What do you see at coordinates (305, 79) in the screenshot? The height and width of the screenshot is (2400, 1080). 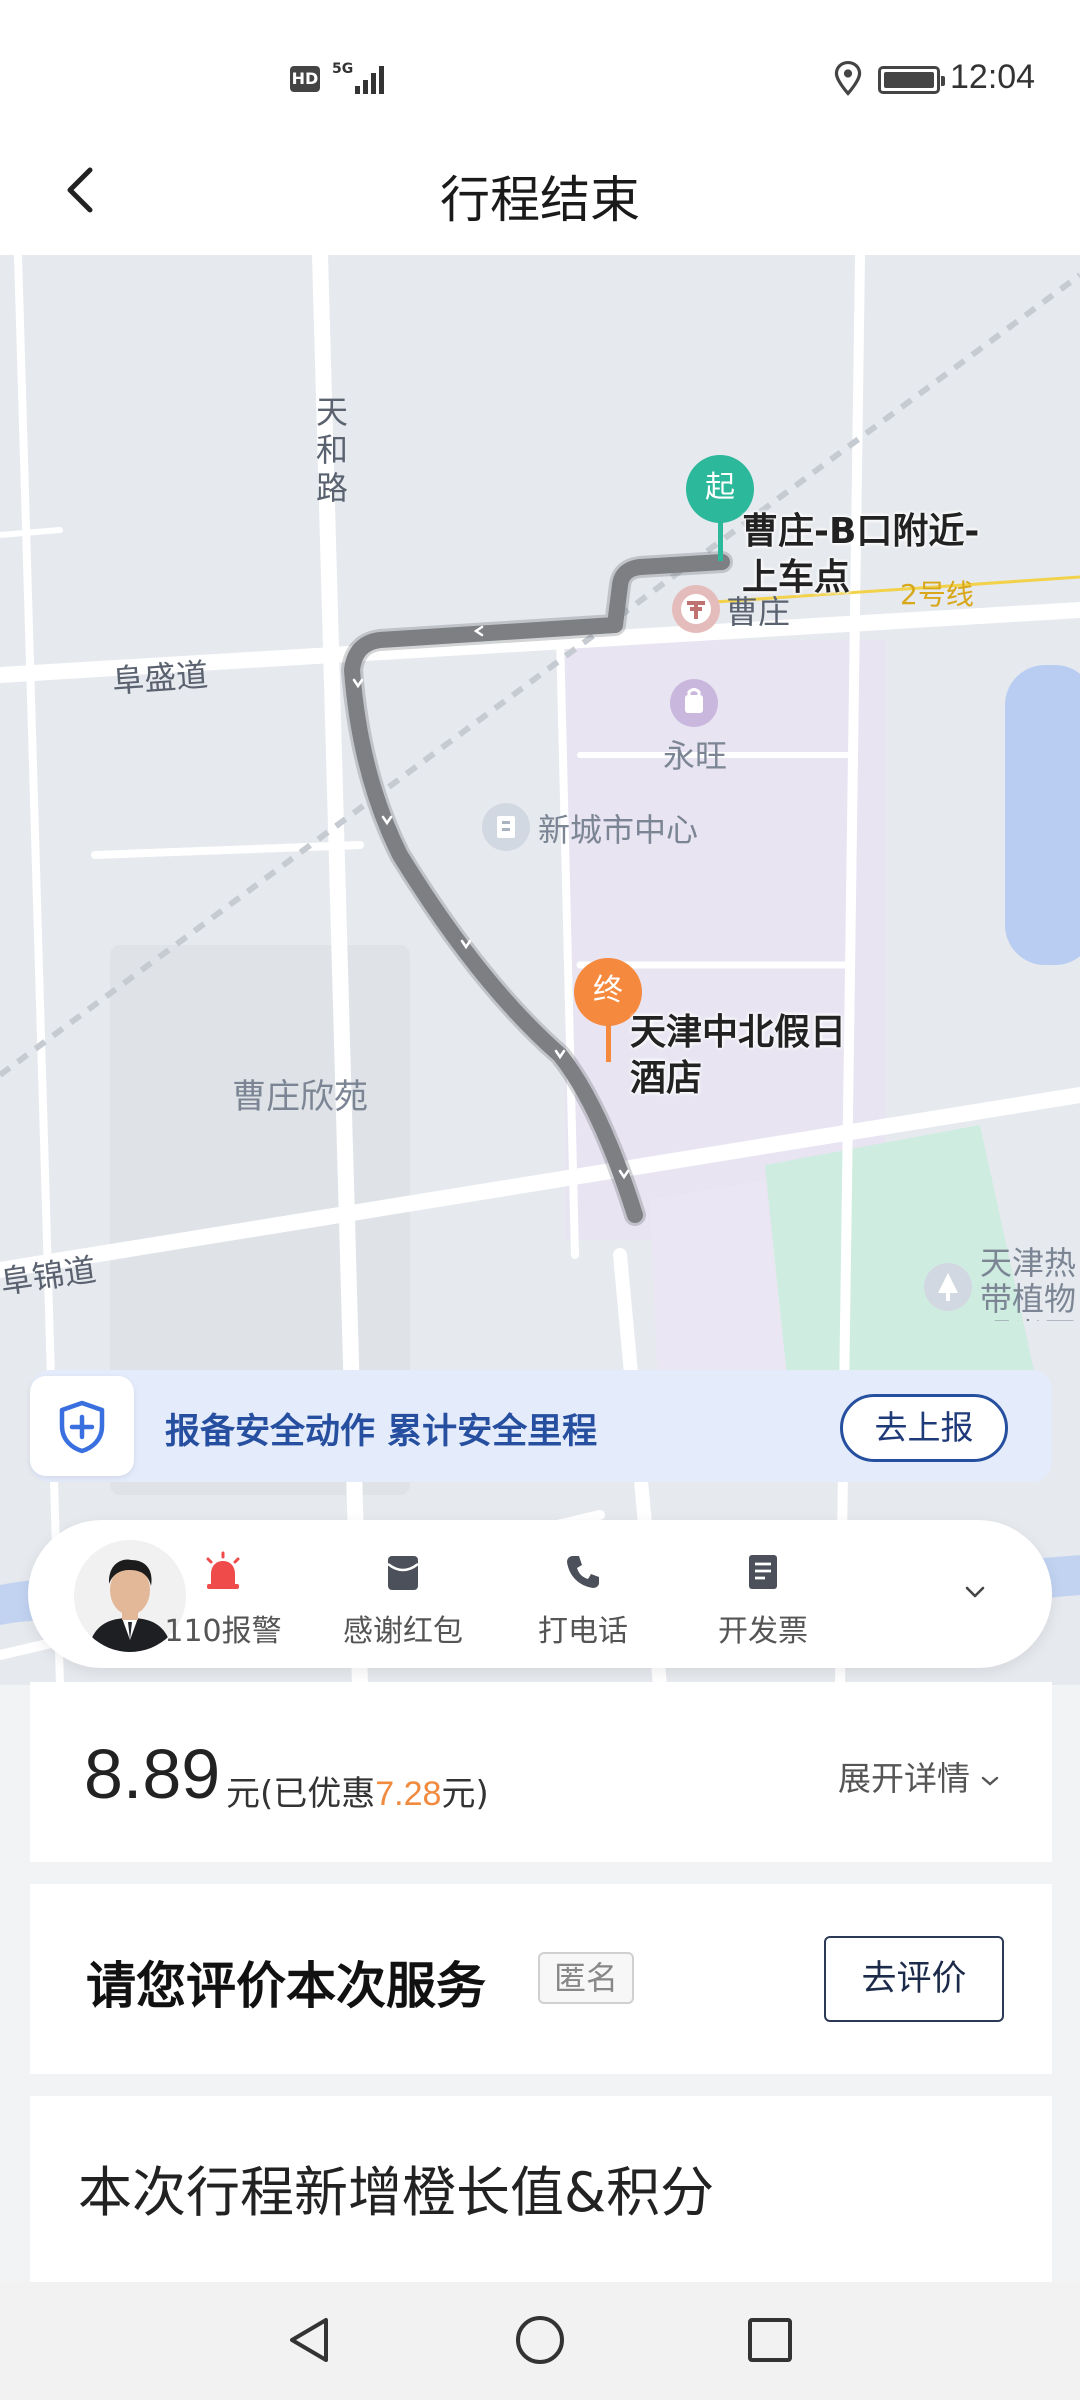 I see `hd-icon: HD` at bounding box center [305, 79].